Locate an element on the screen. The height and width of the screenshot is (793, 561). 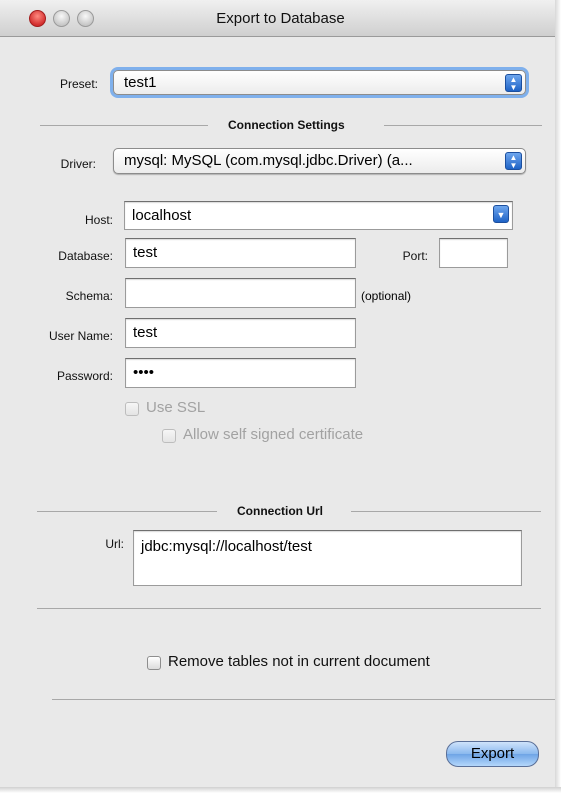
url-label: Url: is located at coordinates (114, 544).